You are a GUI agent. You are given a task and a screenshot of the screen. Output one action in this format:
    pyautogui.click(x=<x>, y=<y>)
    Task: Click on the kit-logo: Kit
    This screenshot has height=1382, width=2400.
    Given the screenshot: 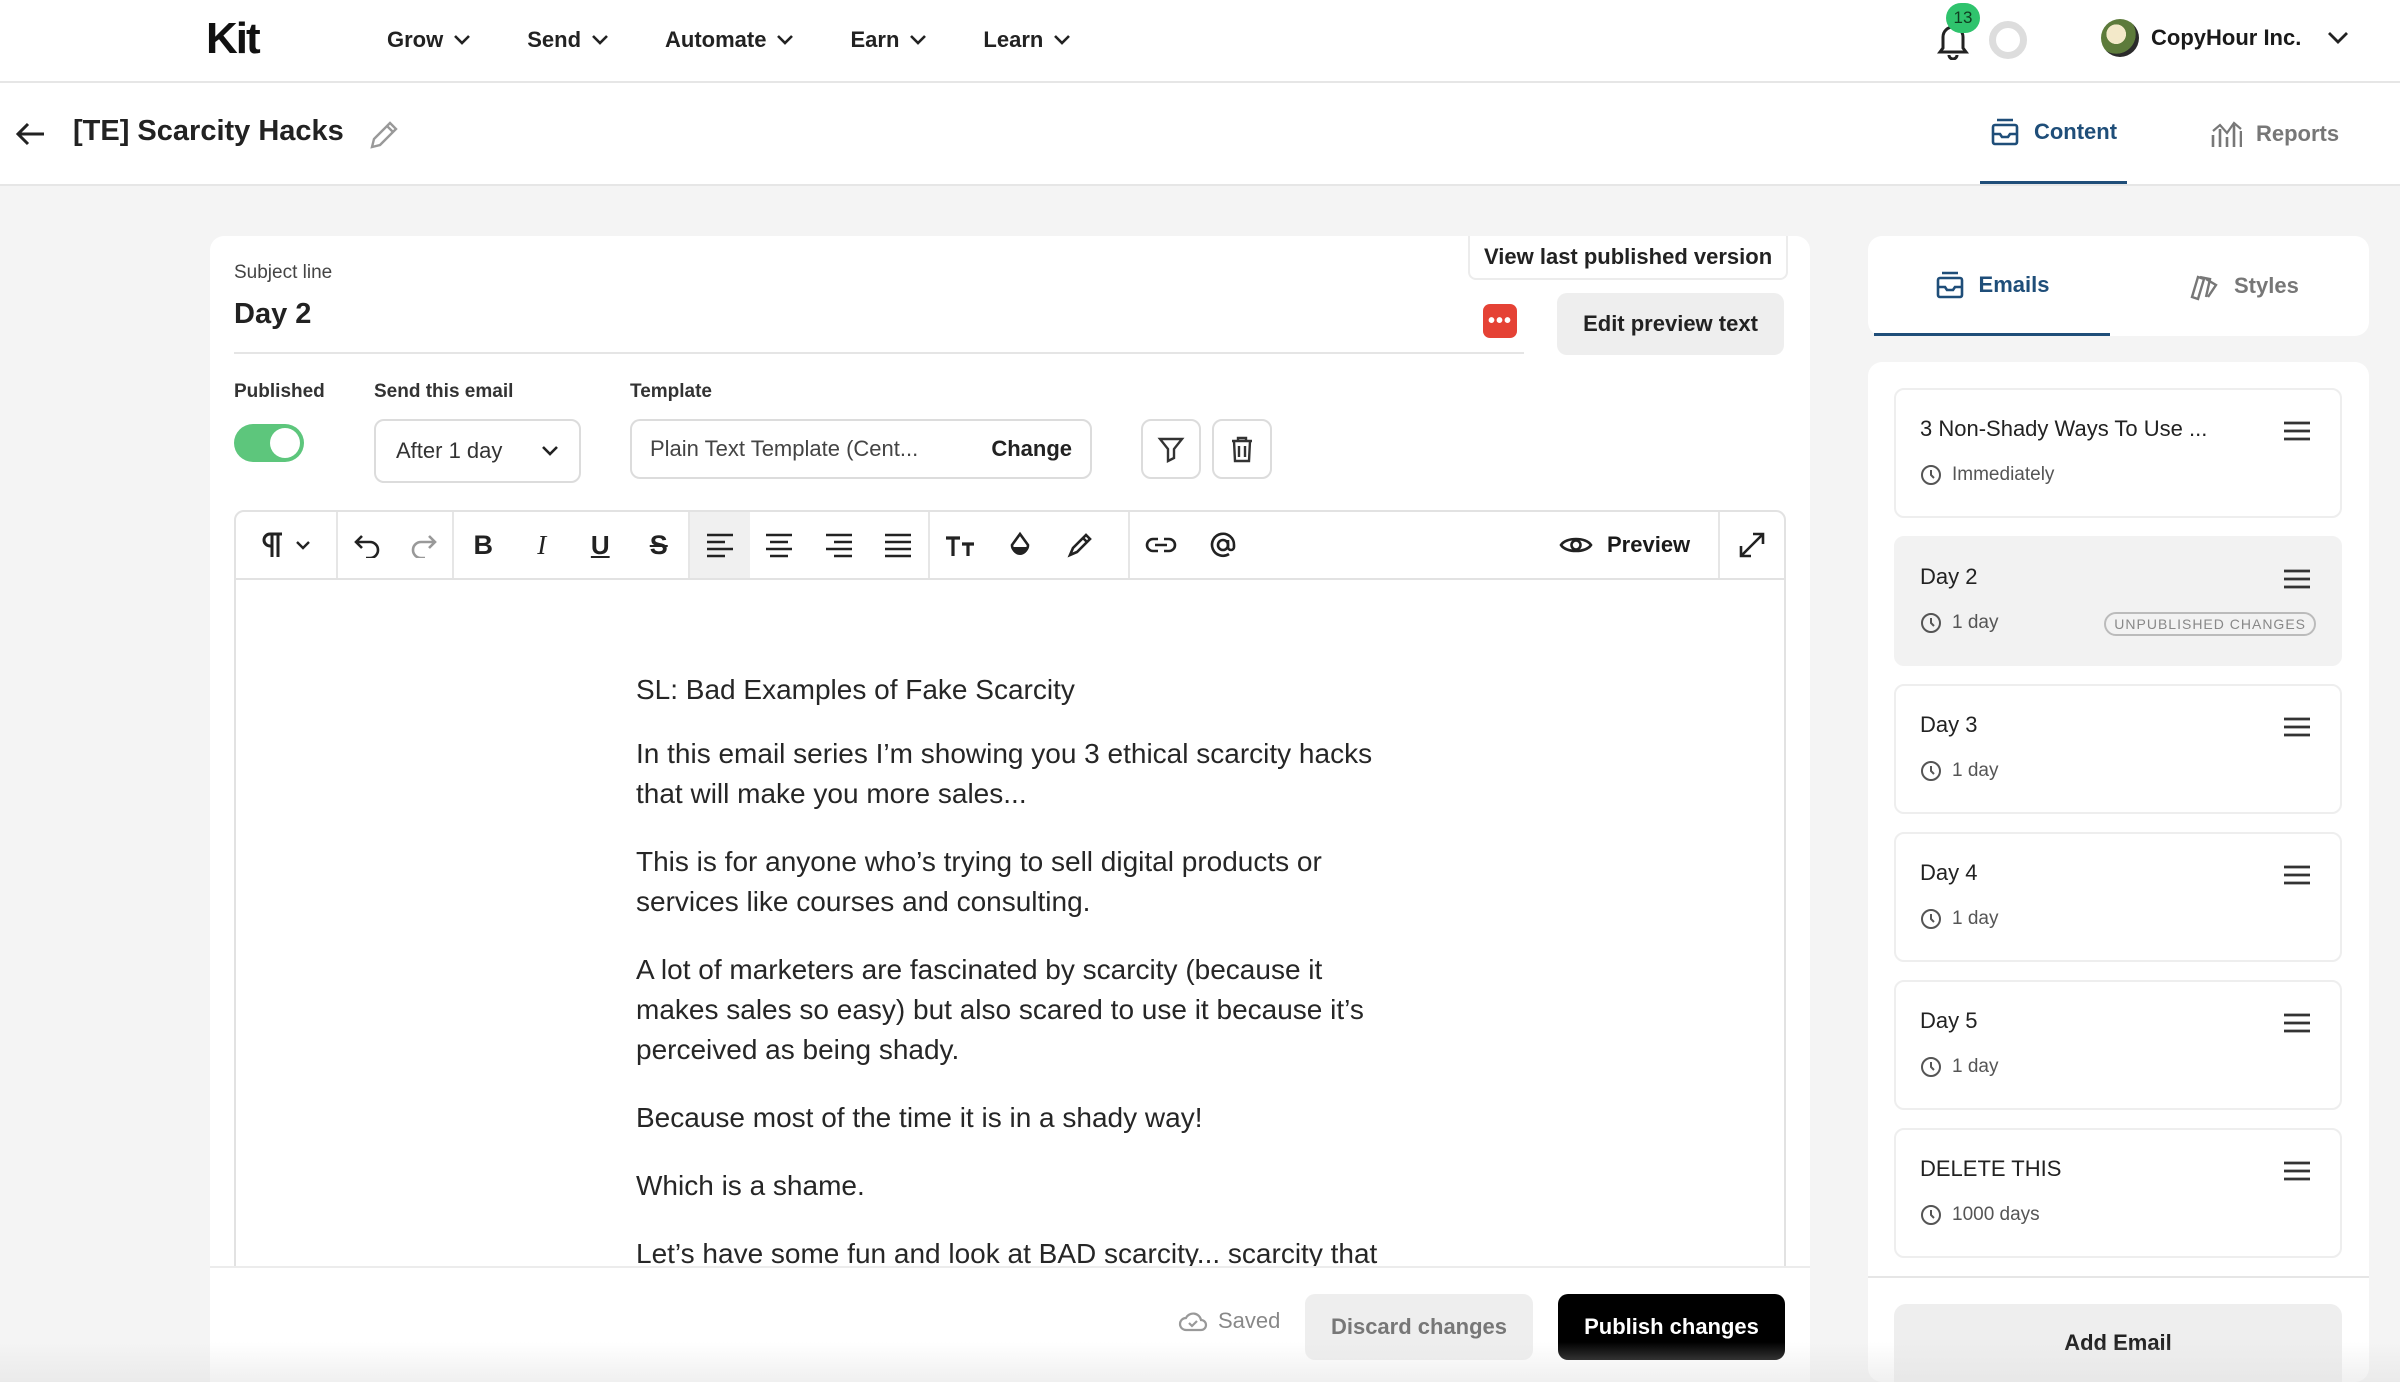 What is the action you would take?
    pyautogui.click(x=233, y=39)
    